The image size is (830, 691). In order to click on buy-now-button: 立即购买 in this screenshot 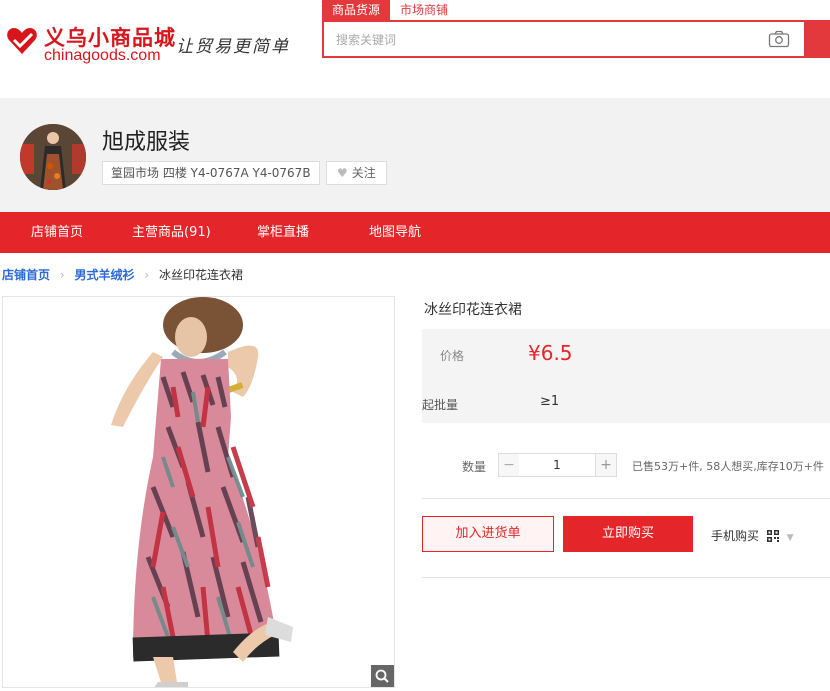, I will do `click(628, 534)`.